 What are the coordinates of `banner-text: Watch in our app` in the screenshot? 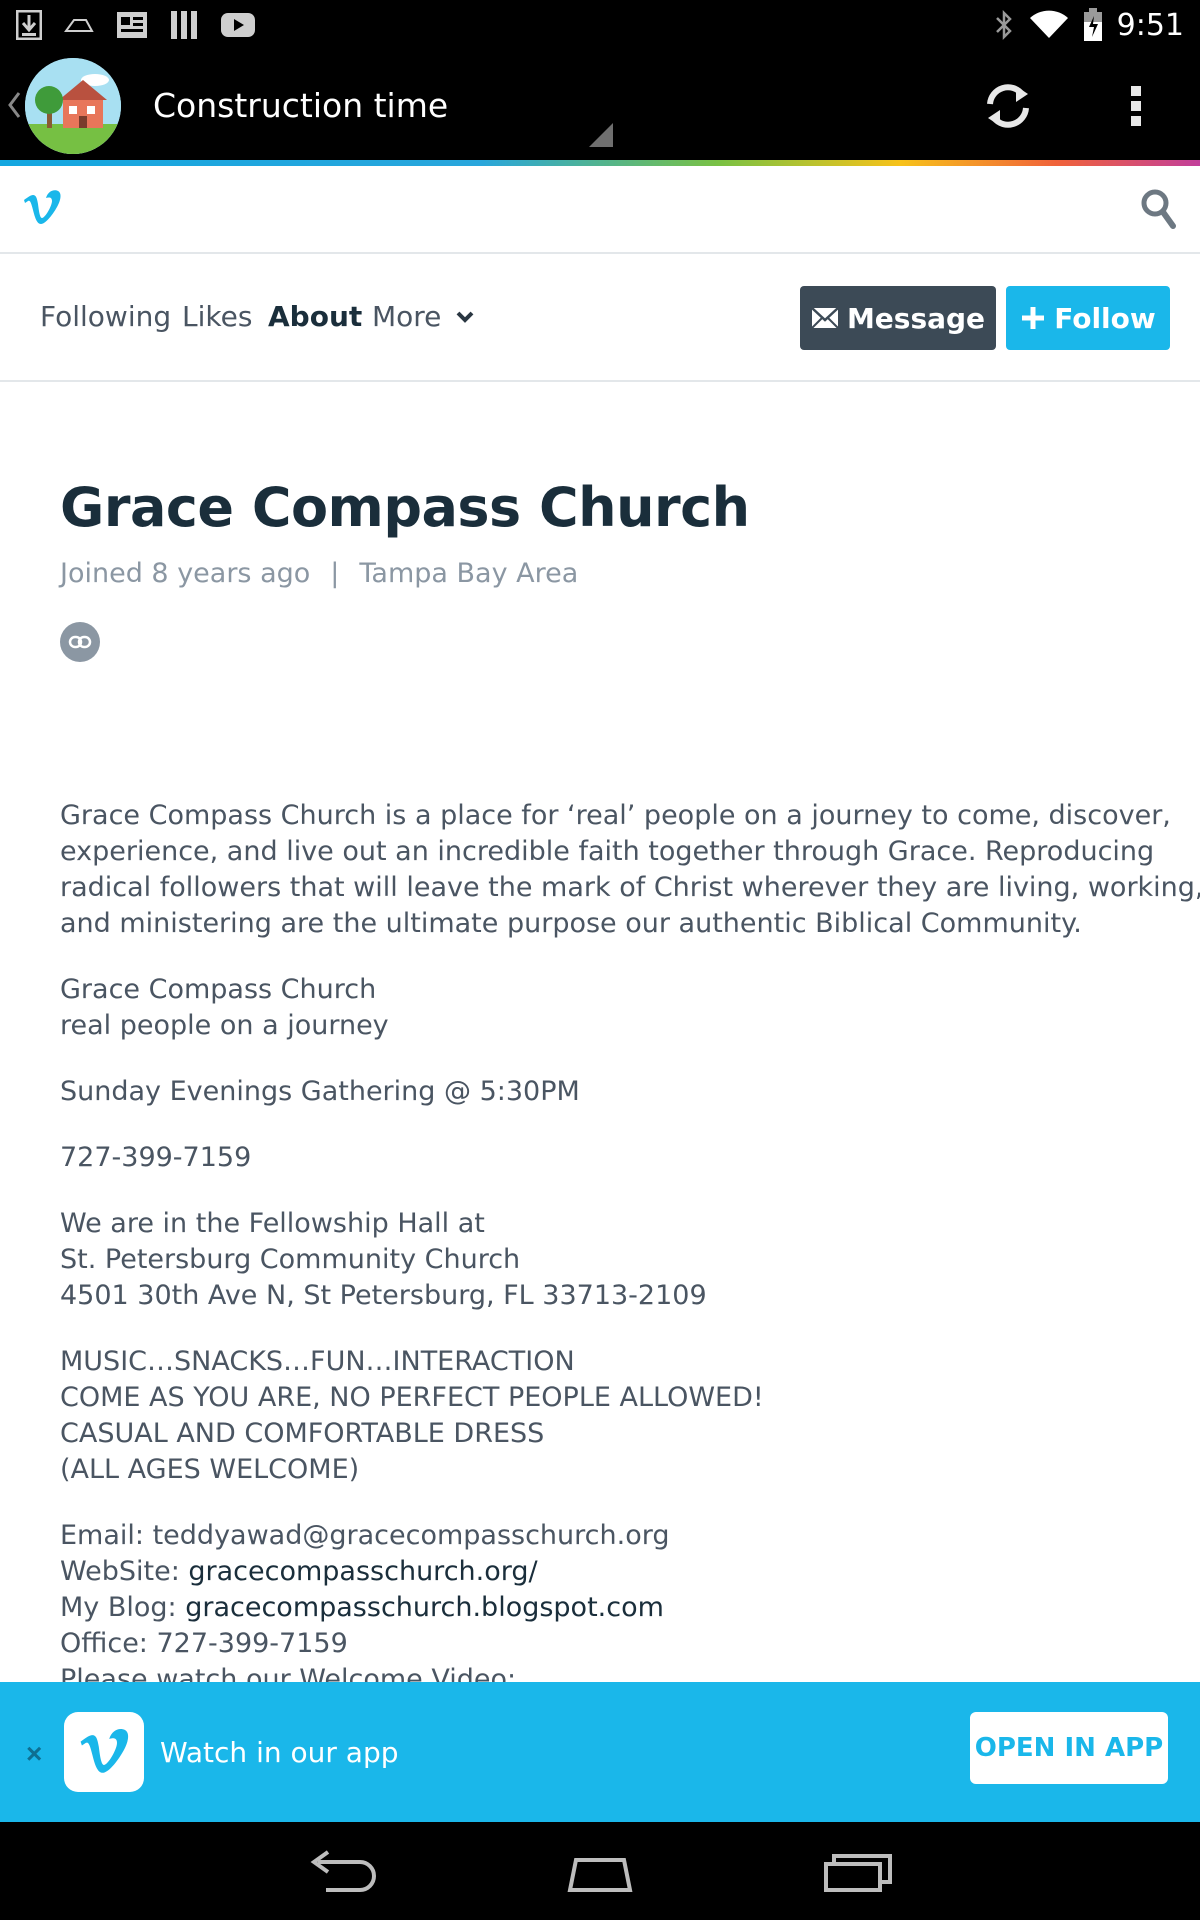 It's located at (279, 1752).